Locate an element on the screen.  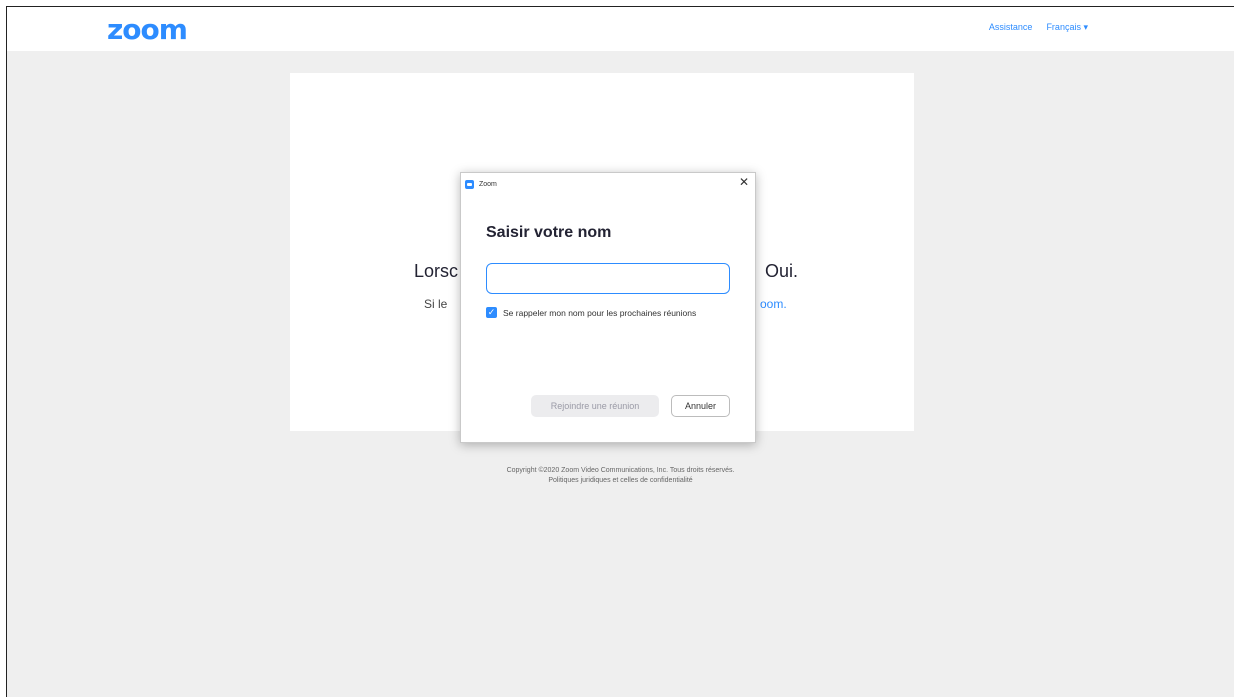
chevron-down-icon: ▾ is located at coordinates (1085, 27).